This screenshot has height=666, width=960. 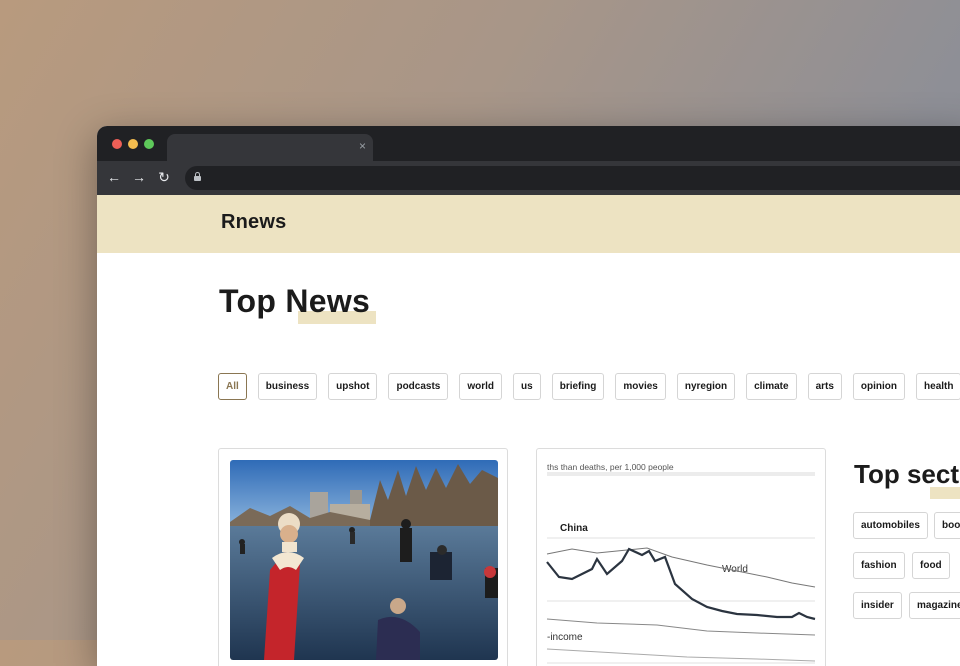 What do you see at coordinates (527, 386) in the screenshot?
I see `filter-chip-us: us` at bounding box center [527, 386].